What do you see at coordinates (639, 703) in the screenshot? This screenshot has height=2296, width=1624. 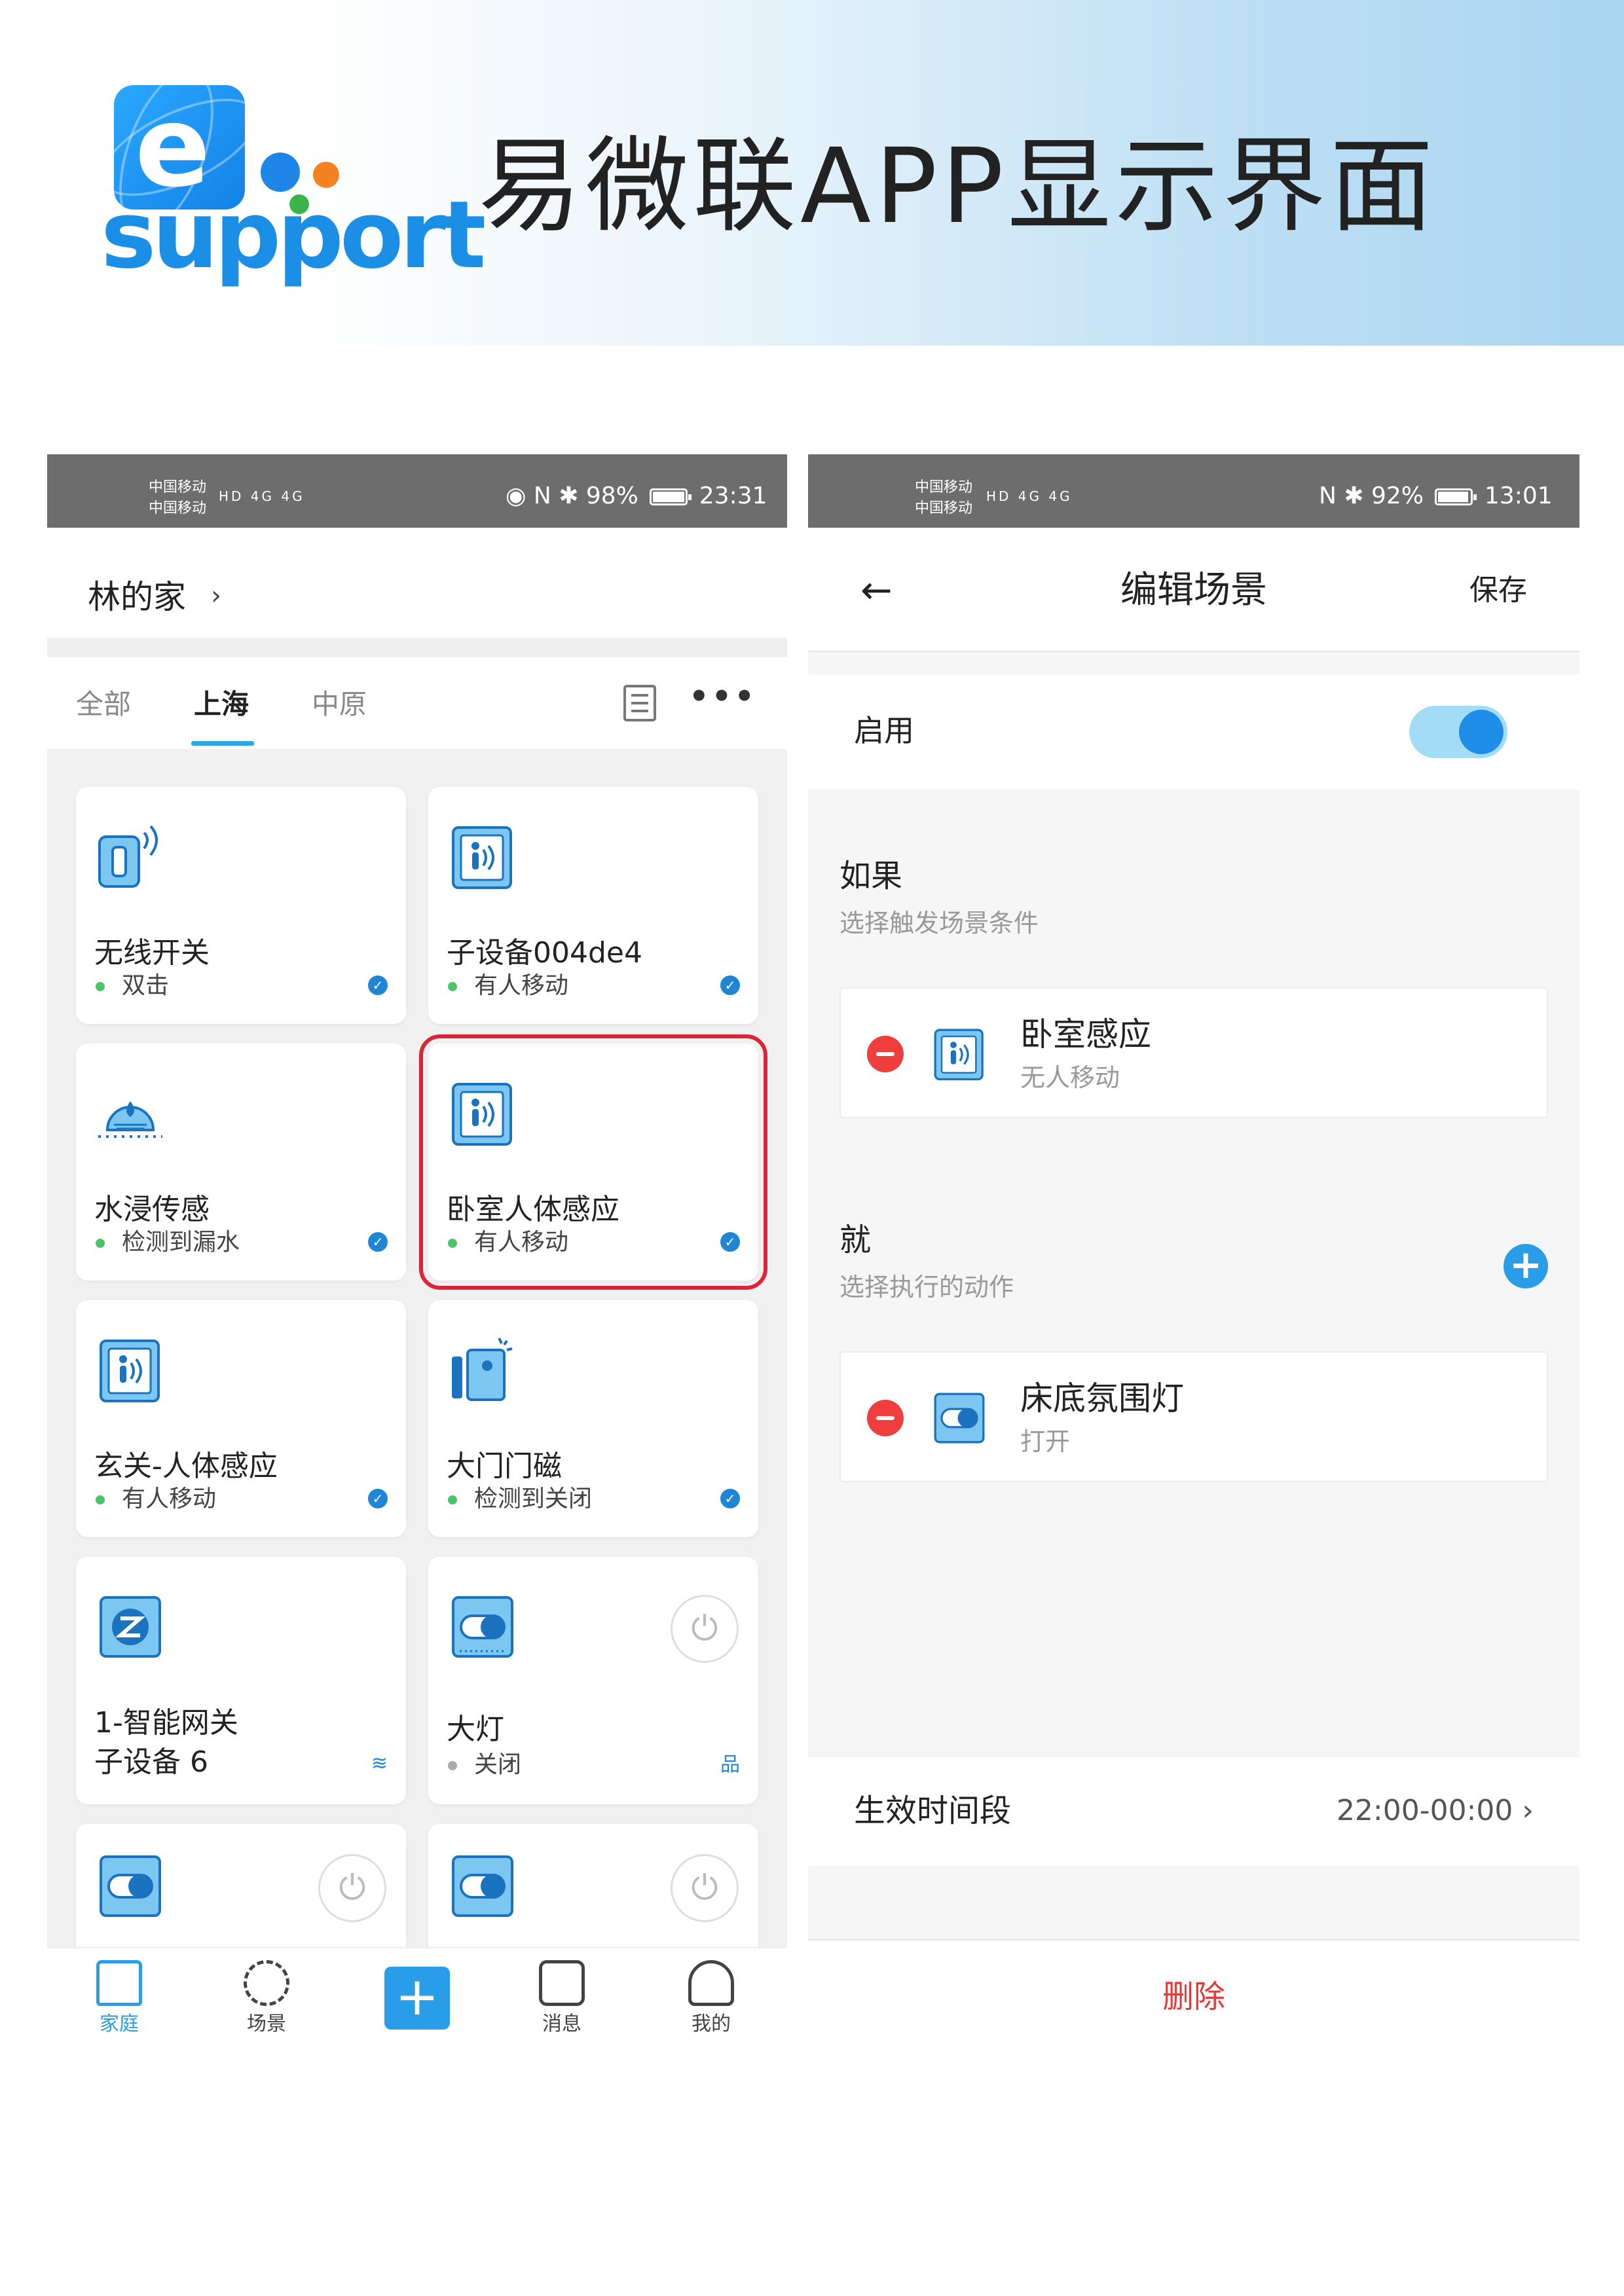 I see `list-view-icon` at bounding box center [639, 703].